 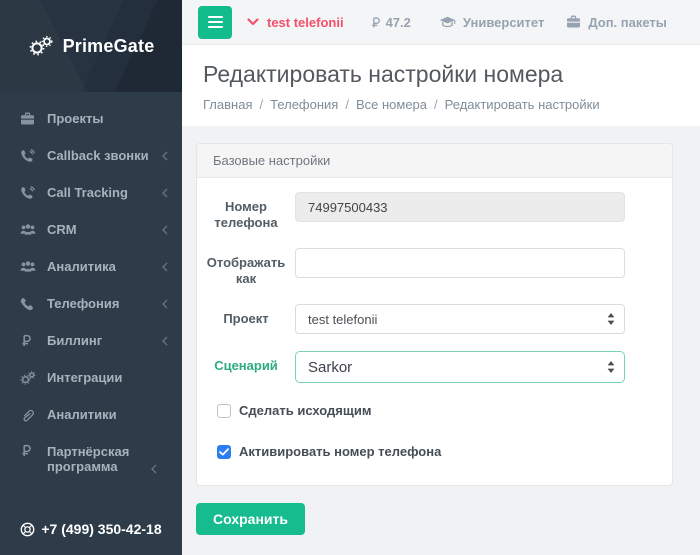 I want to click on sidebar-item-callback: Callback звонки, so click(x=91, y=155).